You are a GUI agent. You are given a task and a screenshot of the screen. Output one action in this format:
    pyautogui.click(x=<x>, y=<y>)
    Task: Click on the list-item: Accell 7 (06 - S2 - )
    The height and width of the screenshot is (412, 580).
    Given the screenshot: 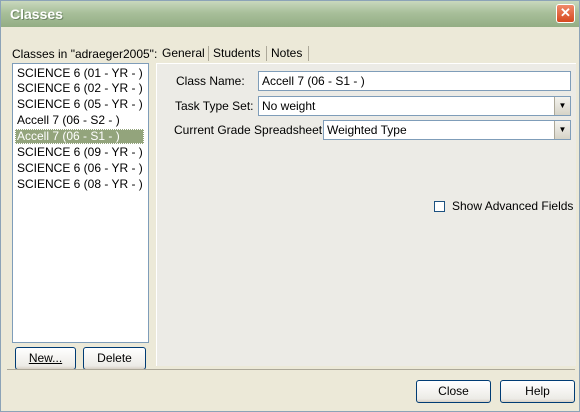 What is the action you would take?
    pyautogui.click(x=79, y=120)
    